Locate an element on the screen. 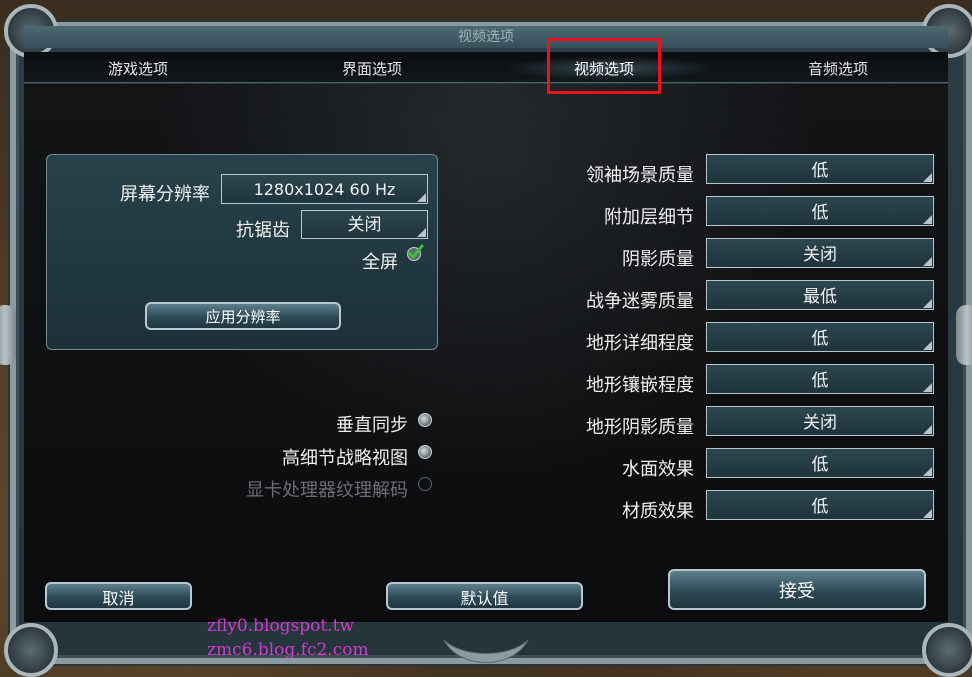 Image resolution: width=972 pixels, height=677 pixels. accept-button: 接受 is located at coordinates (797, 589).